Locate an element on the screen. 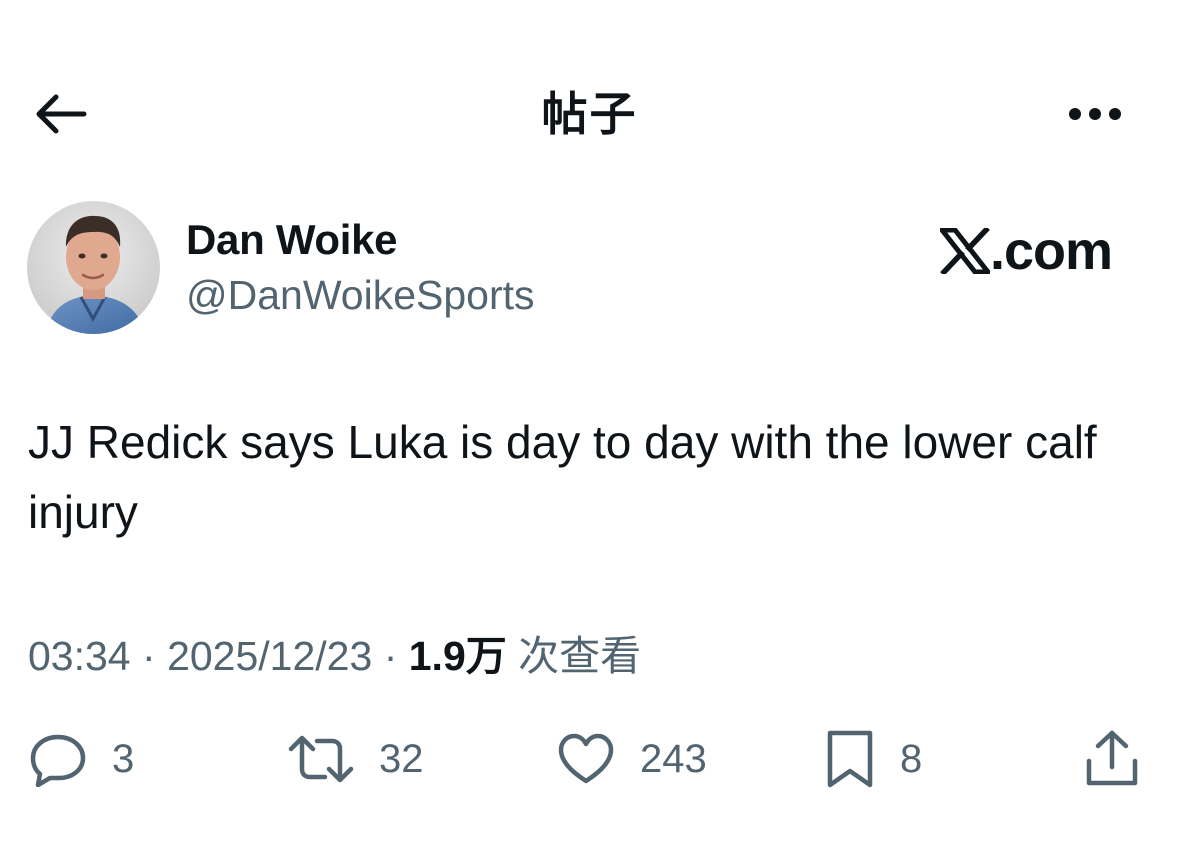  avatar is located at coordinates (93, 267).